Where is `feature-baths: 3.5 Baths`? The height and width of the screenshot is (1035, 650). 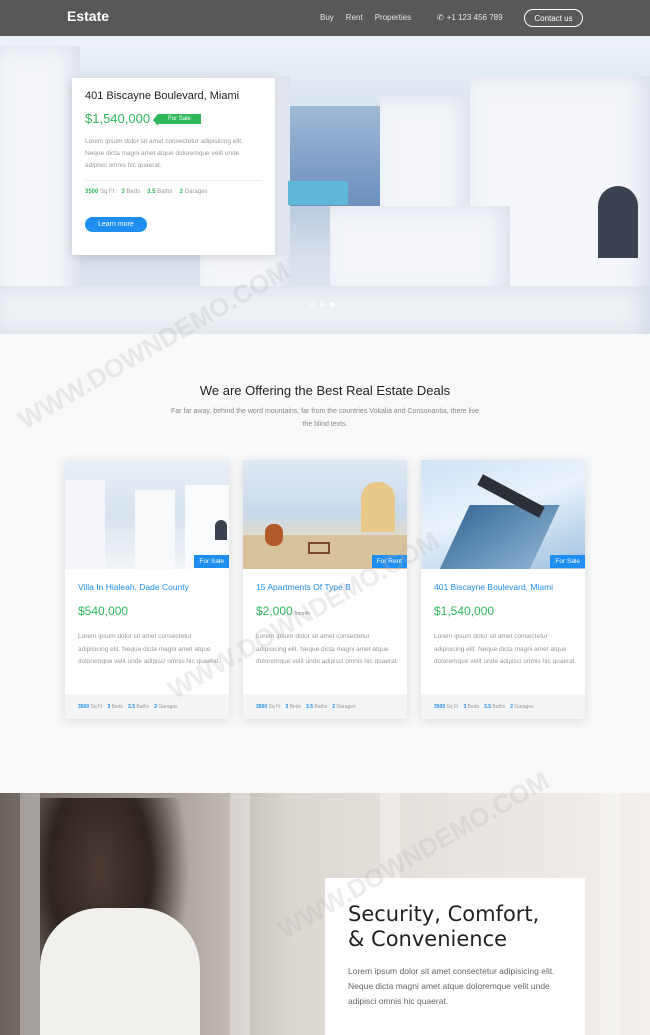
feature-baths: 3.5 Baths is located at coordinates (160, 192).